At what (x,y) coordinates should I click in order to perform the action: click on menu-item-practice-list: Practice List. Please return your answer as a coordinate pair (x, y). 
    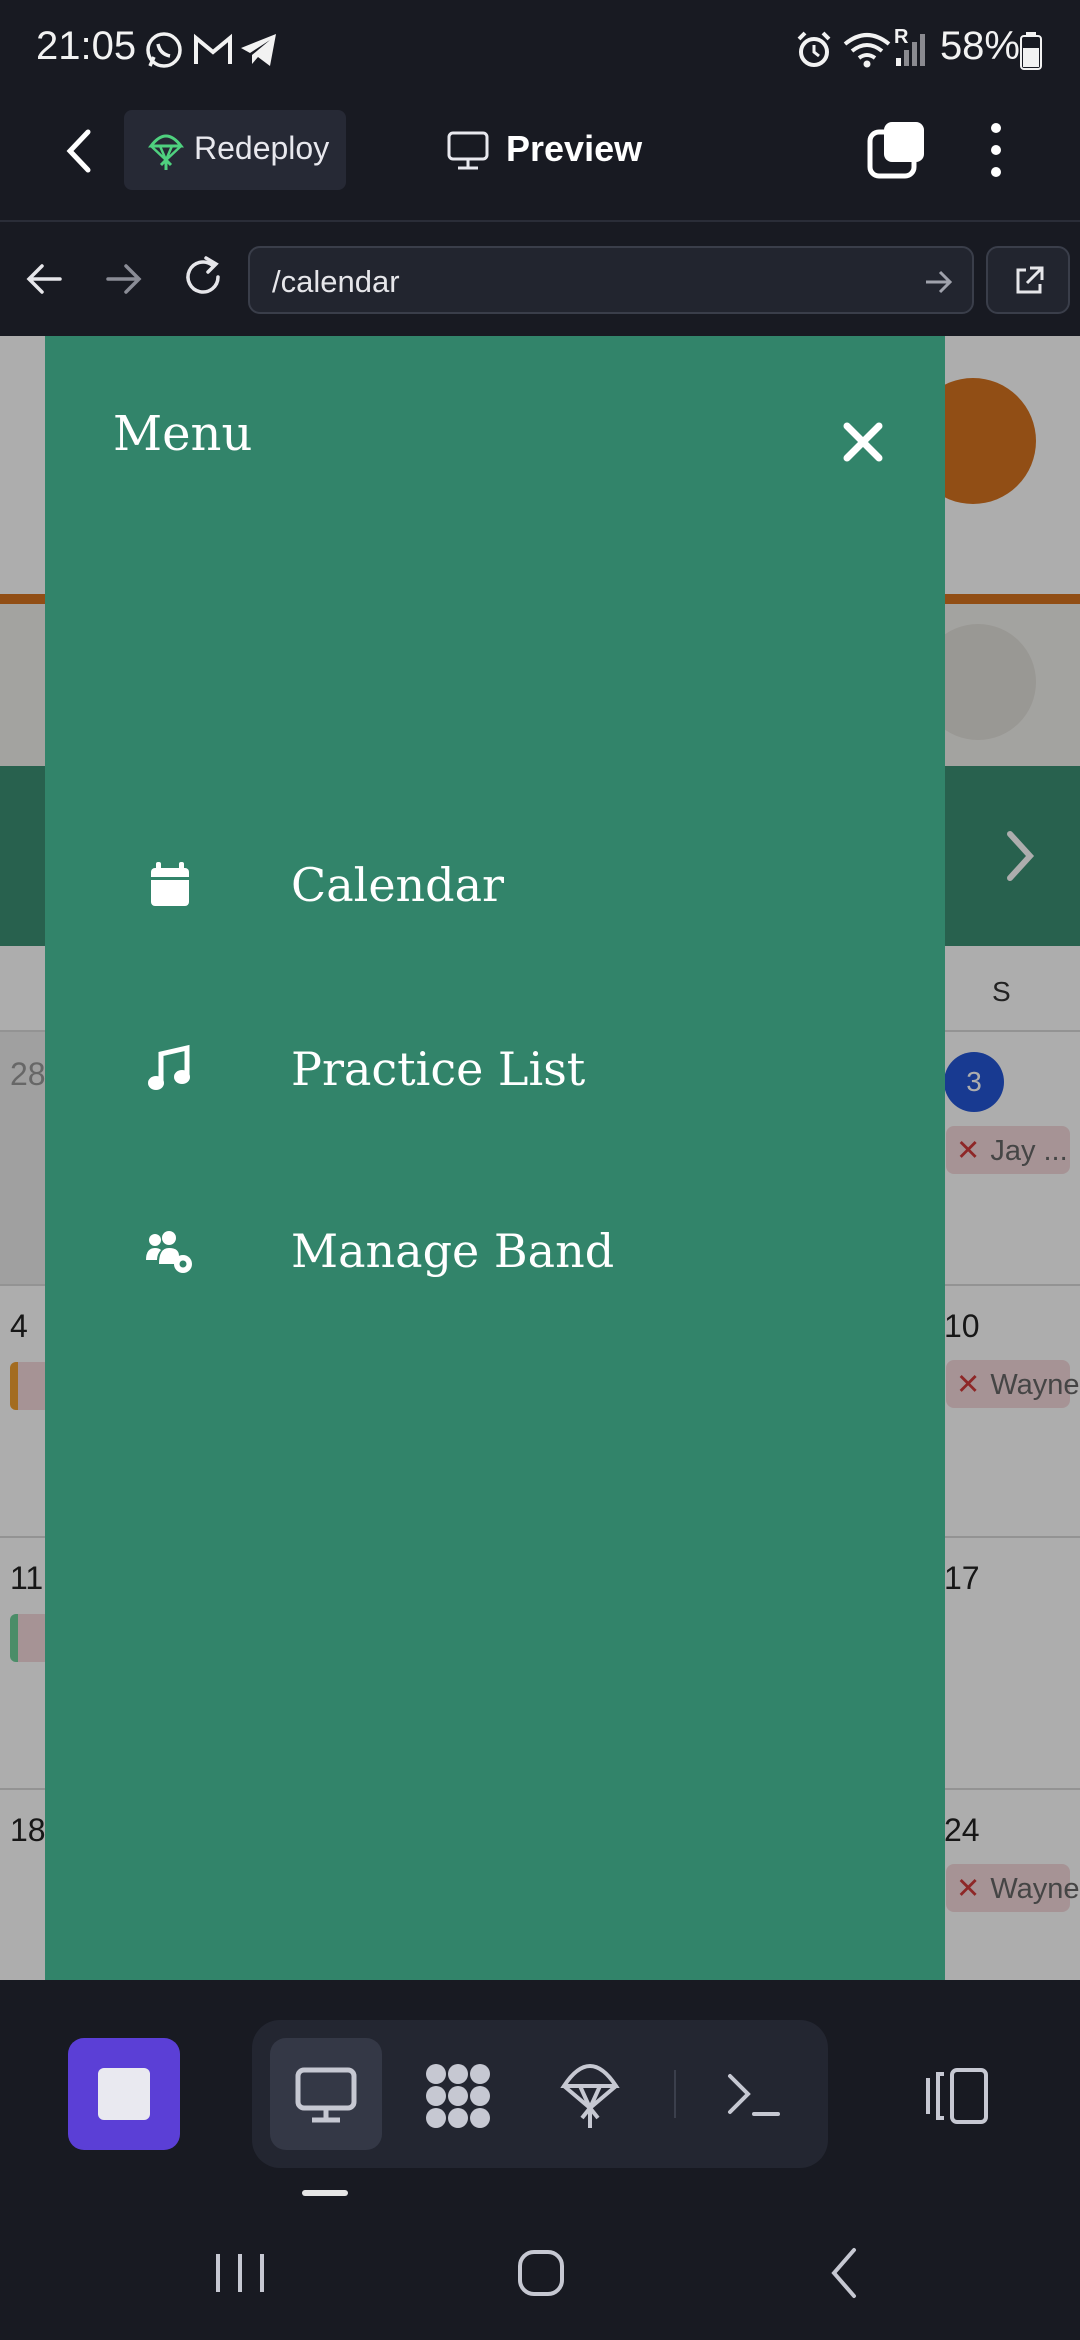
    Looking at the image, I should click on (495, 1068).